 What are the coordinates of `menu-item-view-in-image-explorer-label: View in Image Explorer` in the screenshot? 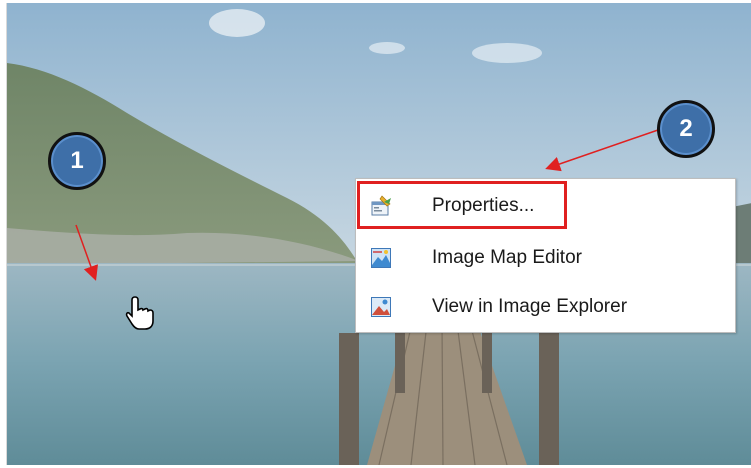 It's located at (530, 306).